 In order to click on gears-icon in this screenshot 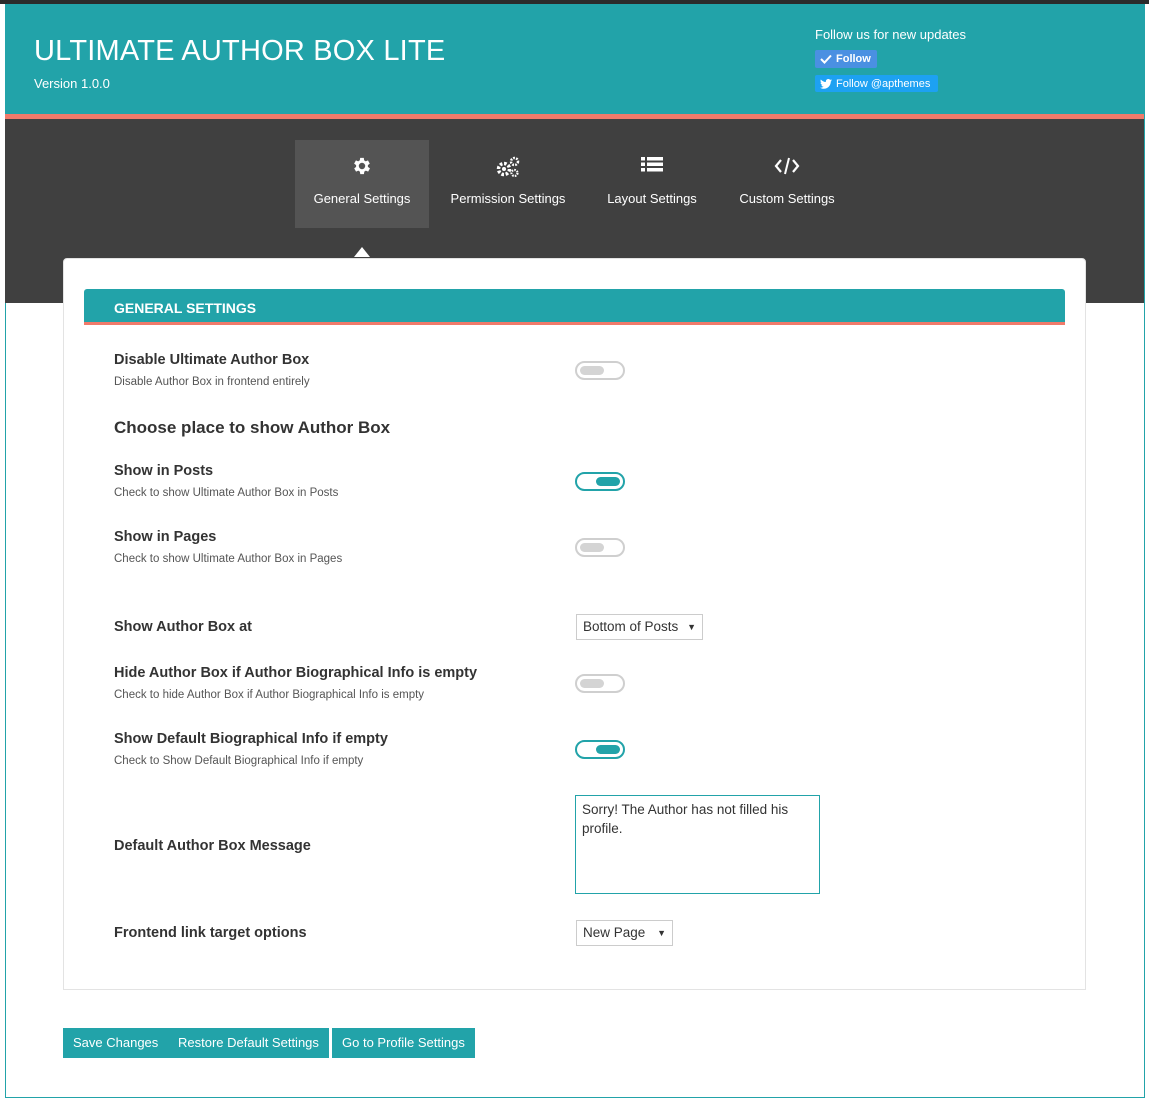, I will do `click(508, 167)`.